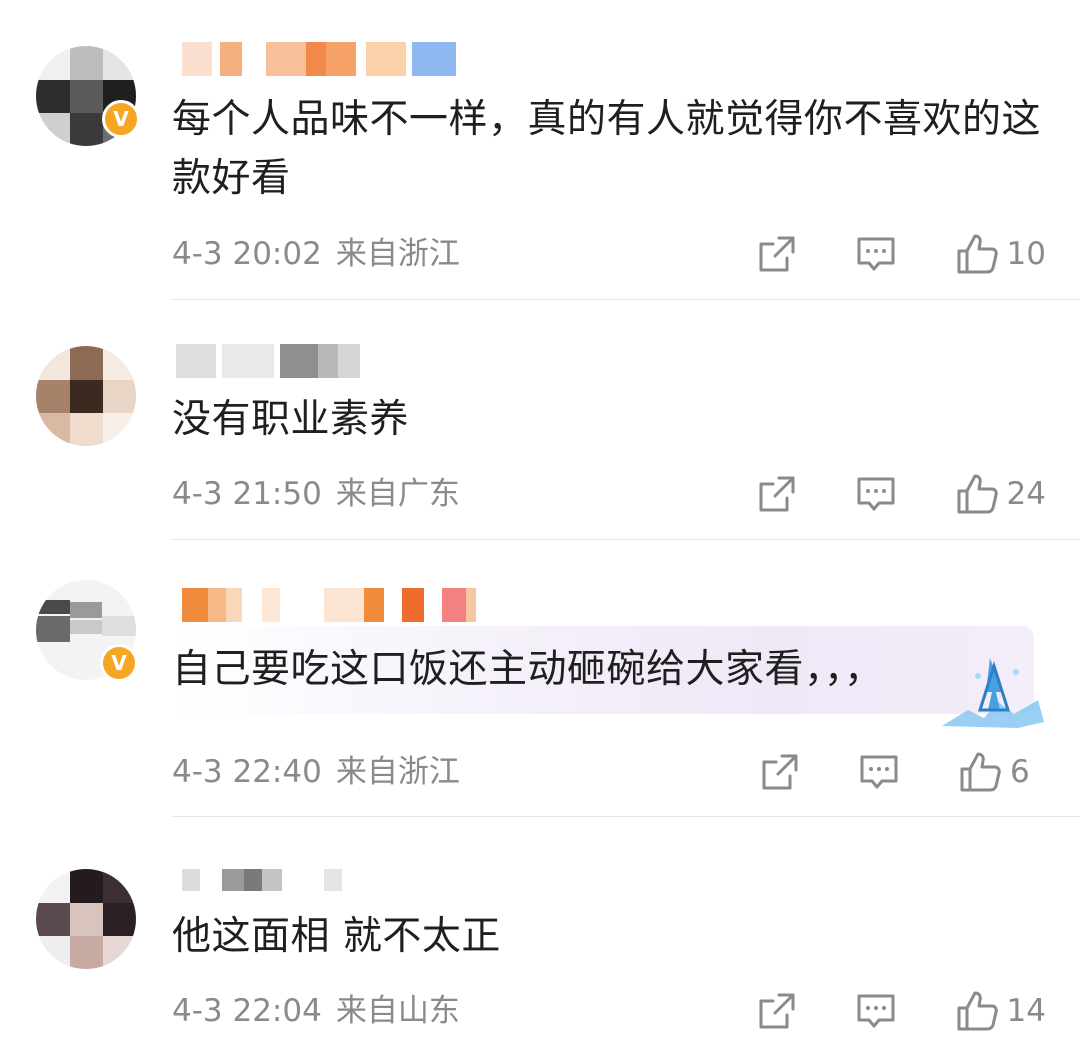 The height and width of the screenshot is (1042, 1080). Describe the element at coordinates (247, 1011) in the screenshot. I see `comment-date: 4-3 22:04` at that location.